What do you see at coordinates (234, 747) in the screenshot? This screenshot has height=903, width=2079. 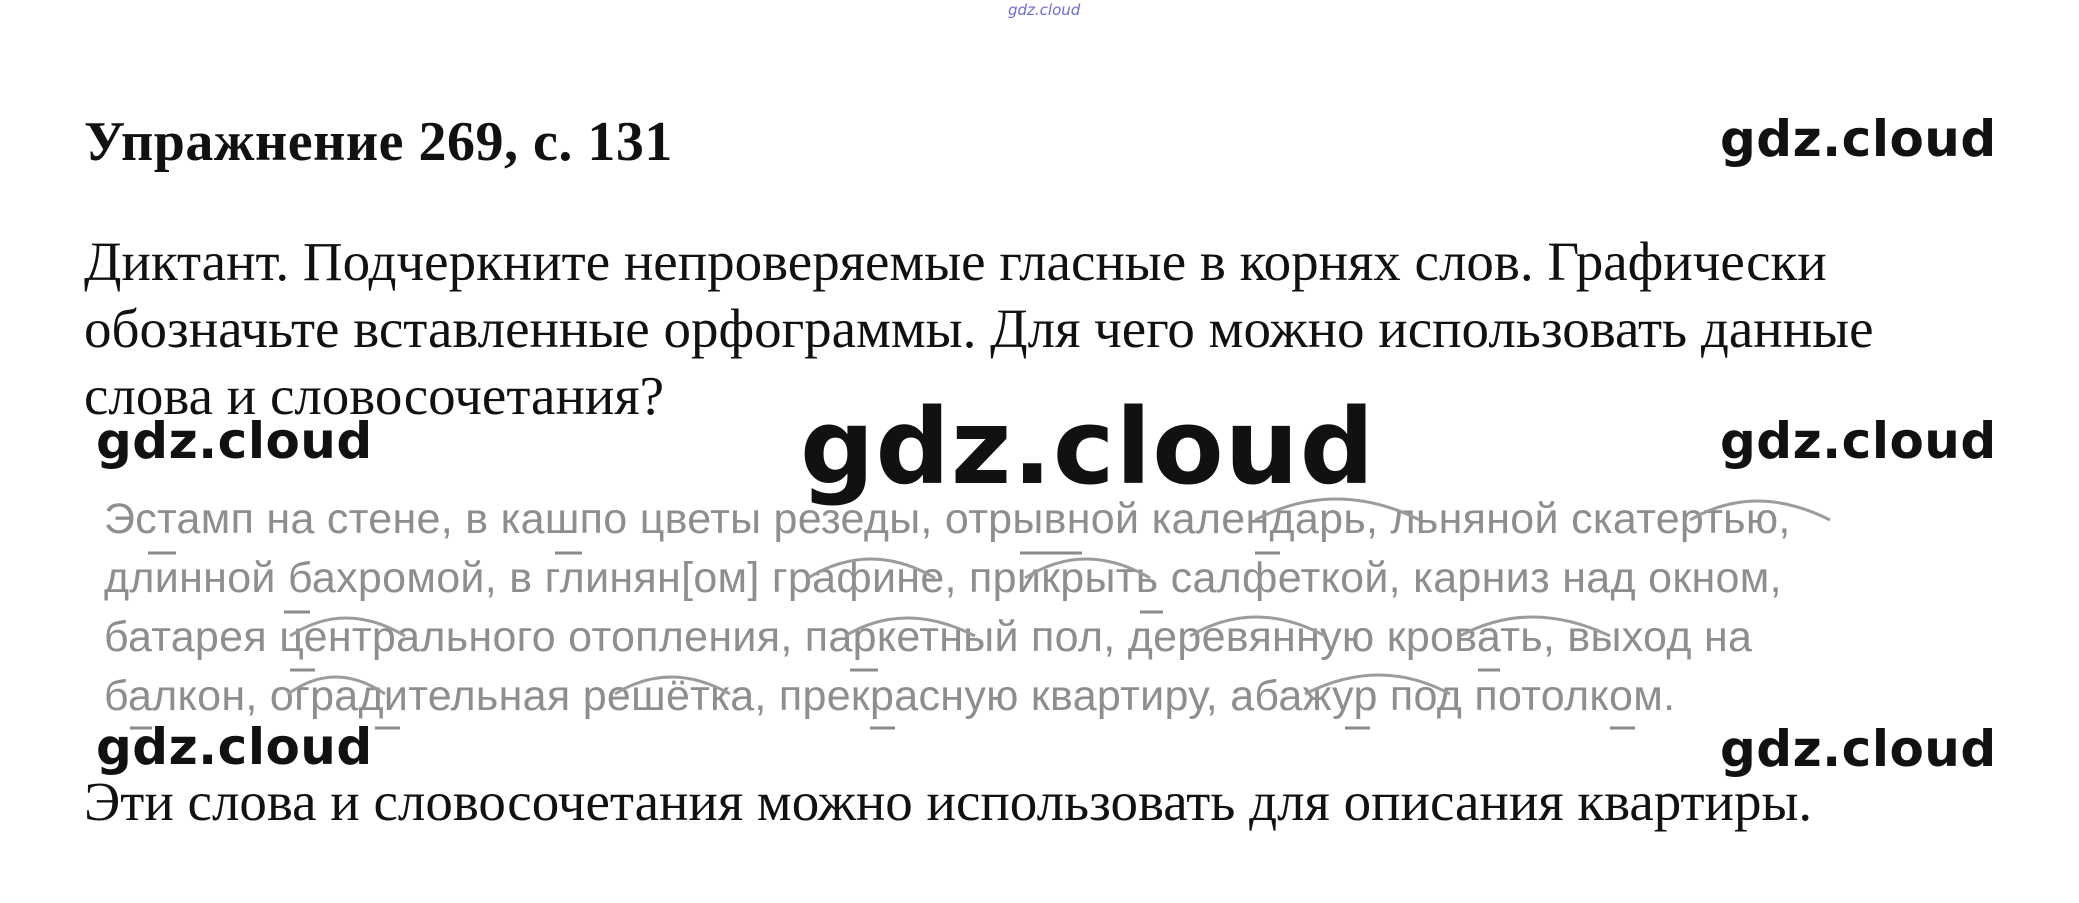 I see `watermark-bottom-left: gdz.cloud` at bounding box center [234, 747].